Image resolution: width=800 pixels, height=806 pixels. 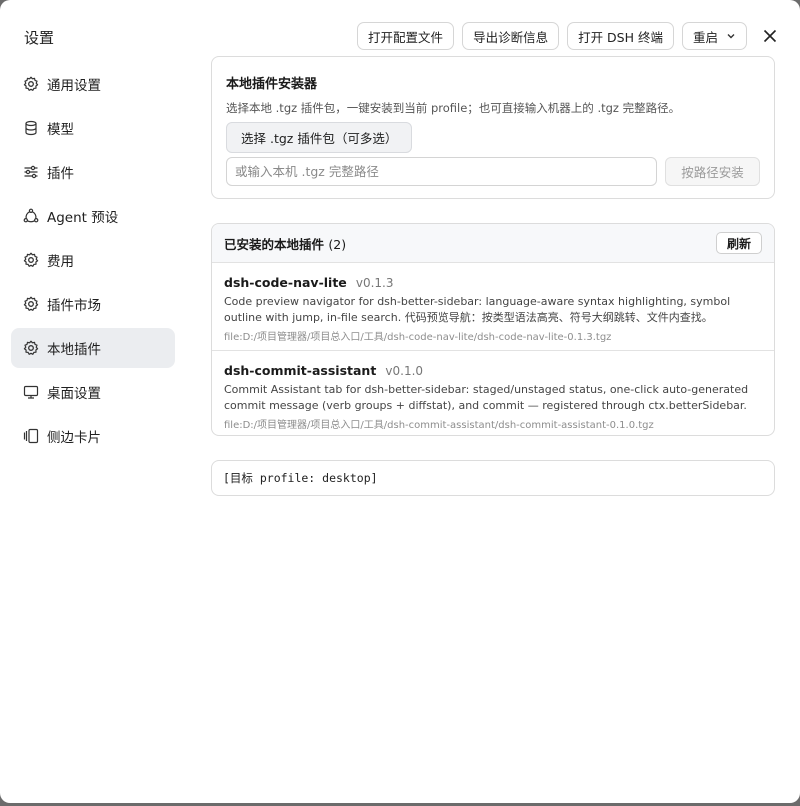 What do you see at coordinates (74, 86) in the screenshot?
I see `sidebar-item-label: 通用设置` at bounding box center [74, 86].